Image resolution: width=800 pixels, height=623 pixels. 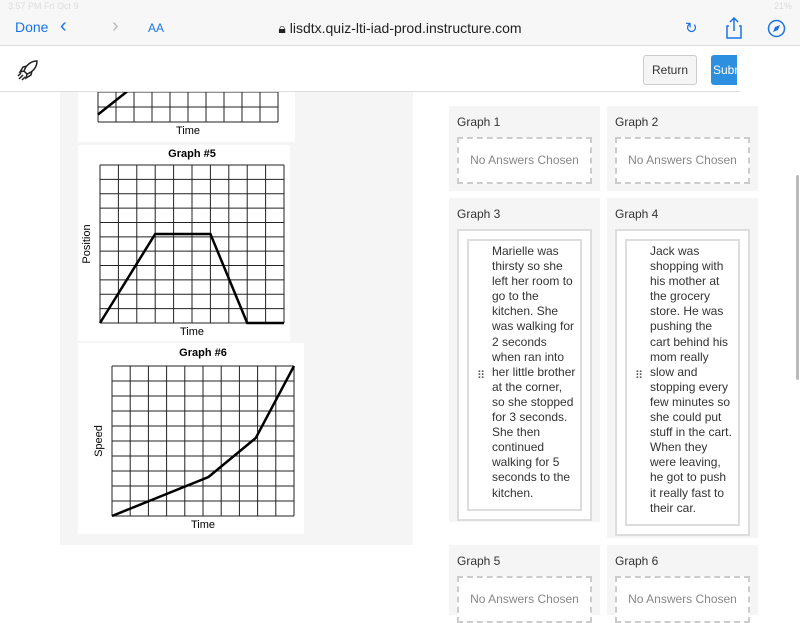 I want to click on answer-slot-graph-5: Graph 5 No Answers Chosen, so click(x=524, y=584).